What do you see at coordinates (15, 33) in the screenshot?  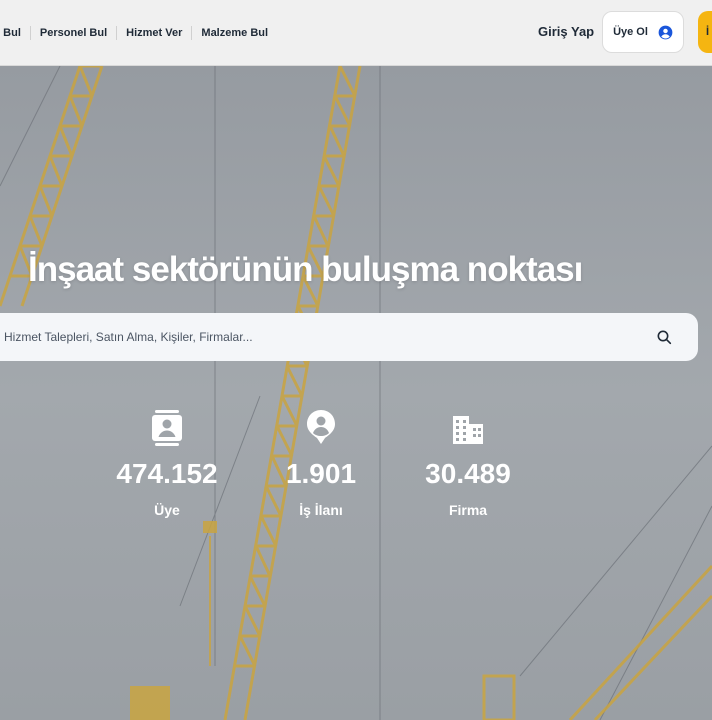 I see `nav-item-is-bul: ş Bul` at bounding box center [15, 33].